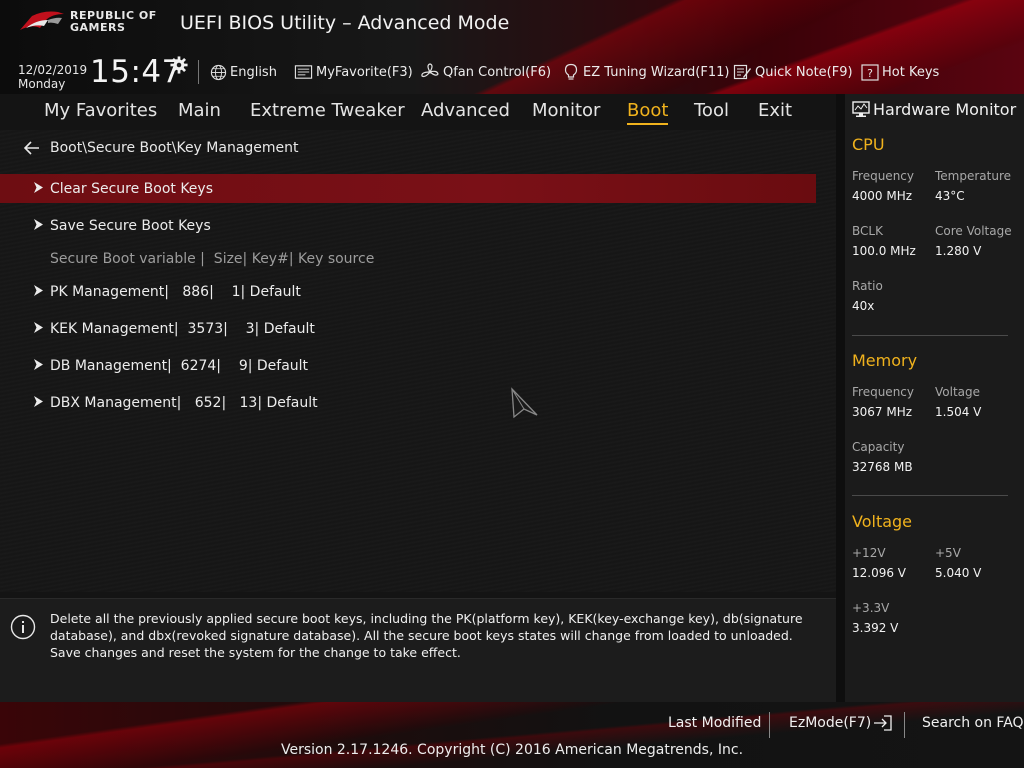 Image resolution: width=1024 pixels, height=768 pixels. Describe the element at coordinates (878, 447) in the screenshot. I see `memory-capacity-label: Capacity` at that location.